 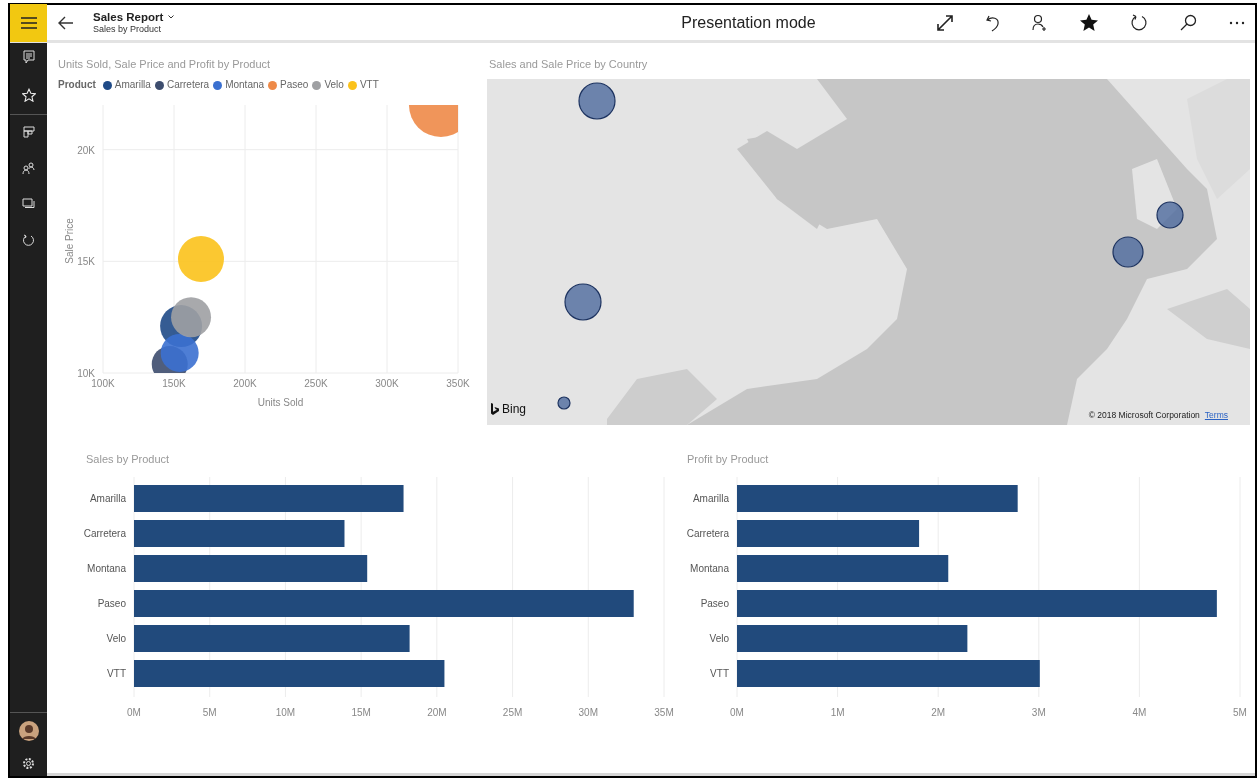 What do you see at coordinates (103, 383) in the screenshot?
I see `axis-tick-label: 100K` at bounding box center [103, 383].